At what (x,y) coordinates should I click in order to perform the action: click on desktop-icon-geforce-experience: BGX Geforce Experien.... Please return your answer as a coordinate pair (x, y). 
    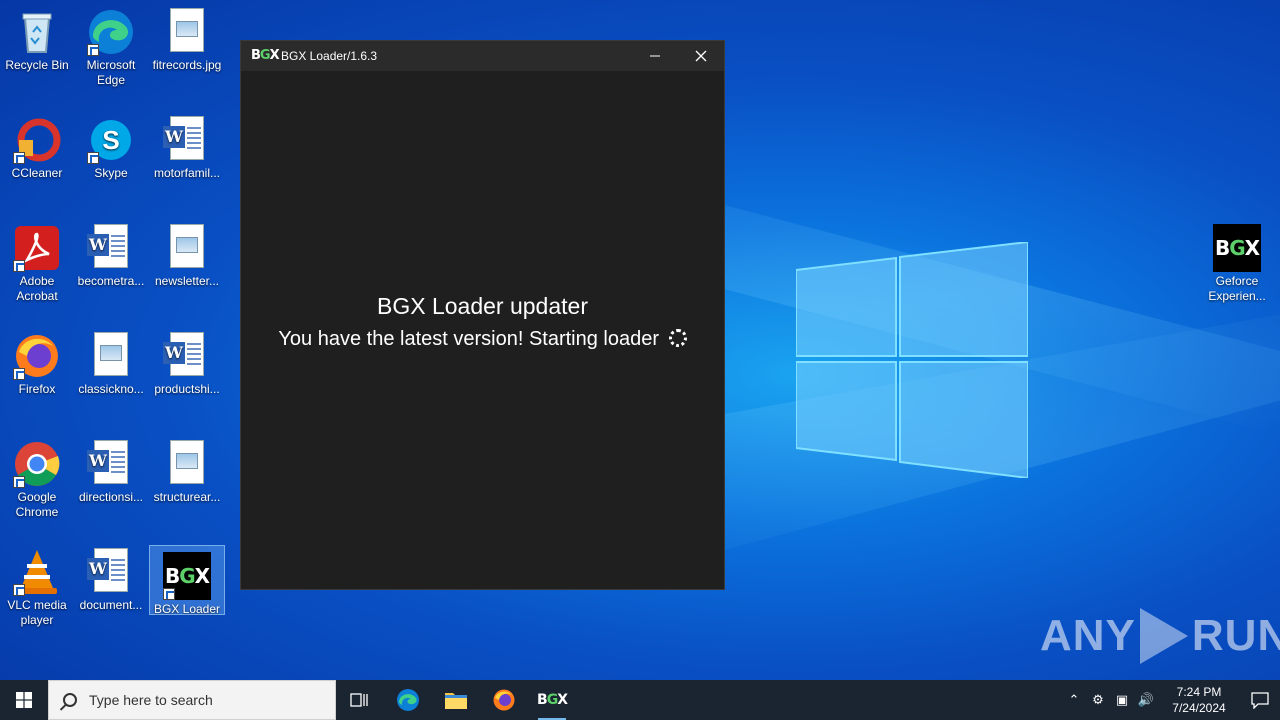
    Looking at the image, I should click on (1237, 261).